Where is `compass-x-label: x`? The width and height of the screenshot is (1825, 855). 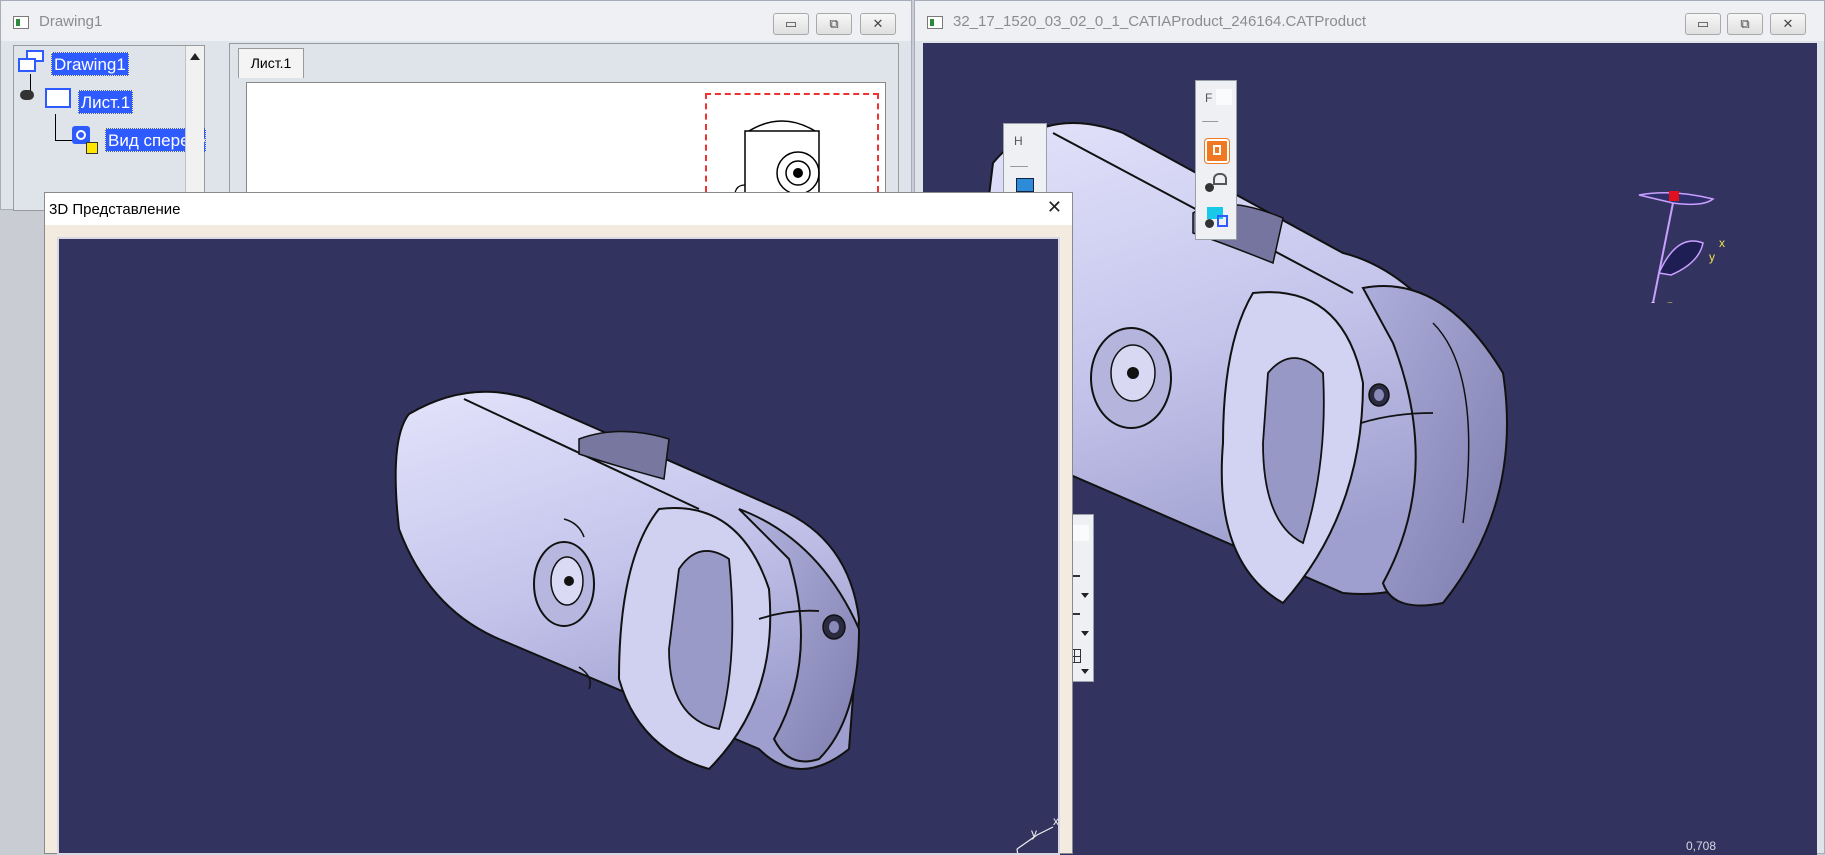 compass-x-label: x is located at coordinates (1722, 243).